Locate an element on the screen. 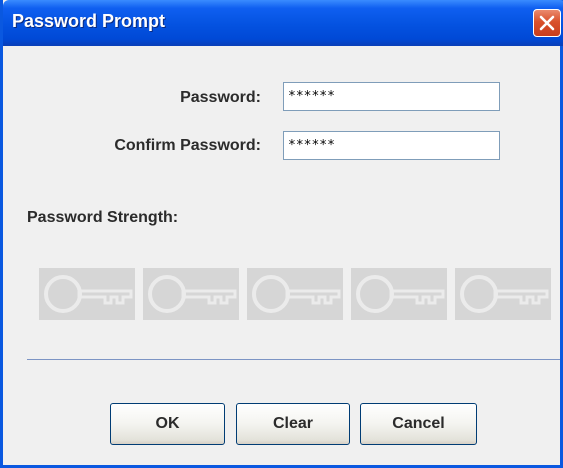 This screenshot has height=468, width=563. password-field: ****** is located at coordinates (391, 96).